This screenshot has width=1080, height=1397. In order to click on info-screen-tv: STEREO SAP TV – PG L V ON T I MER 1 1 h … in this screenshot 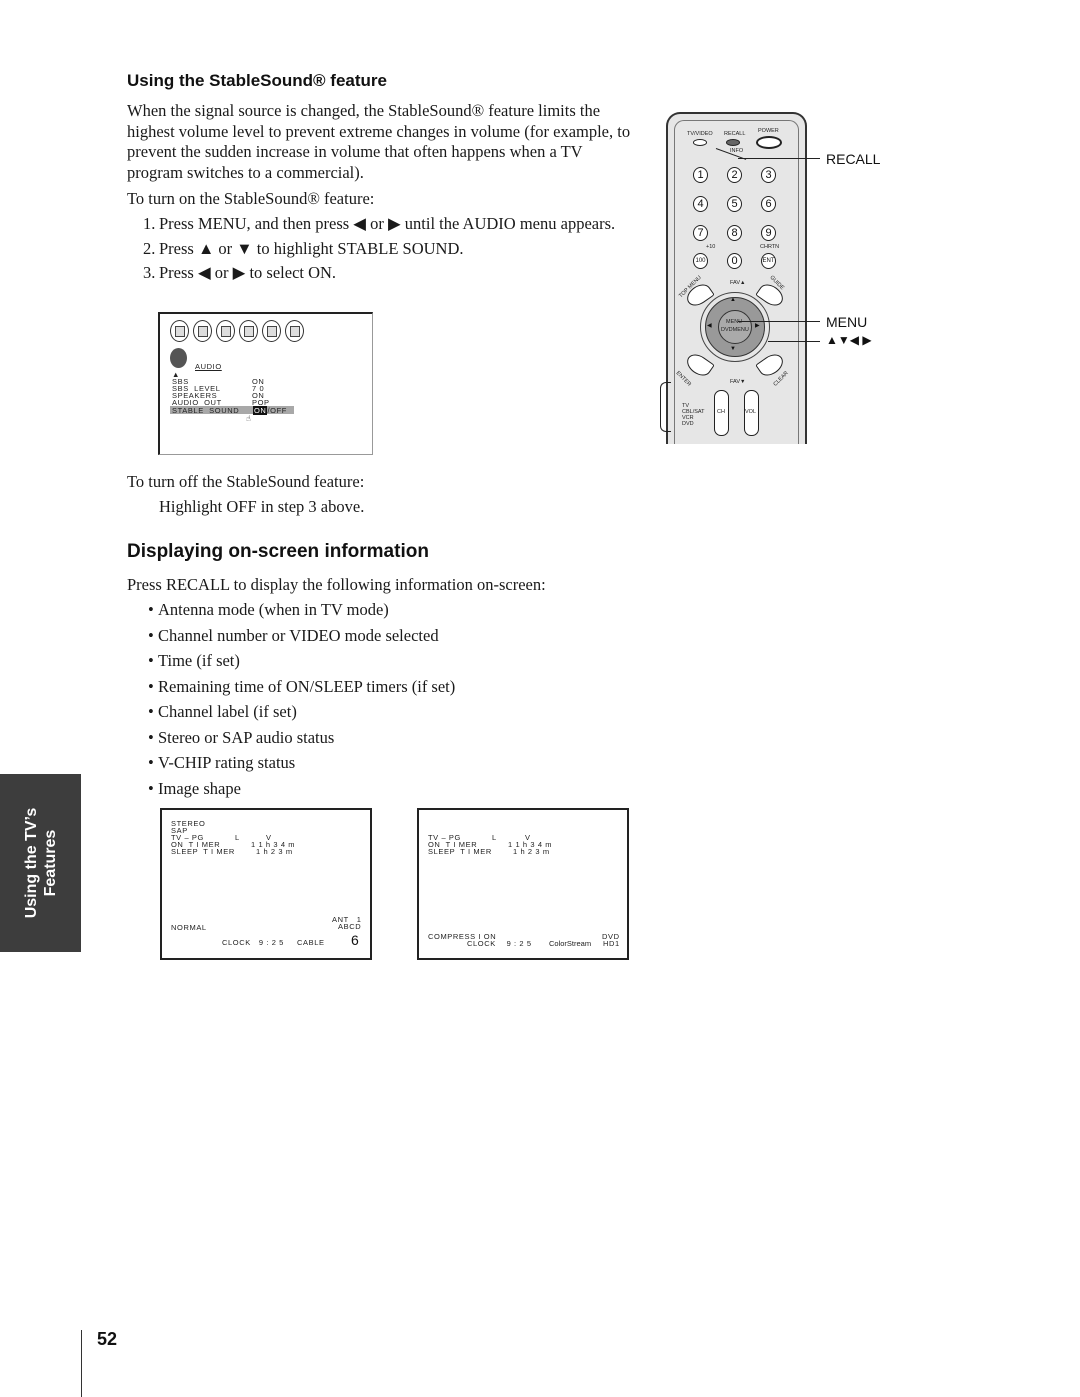, I will do `click(266, 884)`.